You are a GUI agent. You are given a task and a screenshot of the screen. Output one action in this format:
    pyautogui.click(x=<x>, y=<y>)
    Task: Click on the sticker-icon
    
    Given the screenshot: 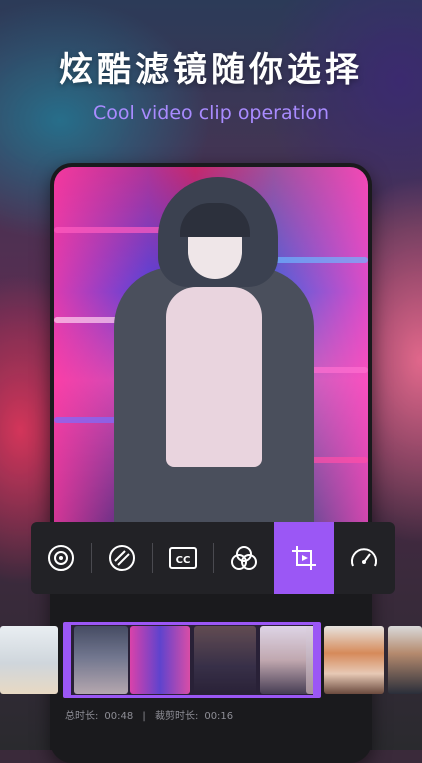 What is the action you would take?
    pyautogui.click(x=122, y=558)
    